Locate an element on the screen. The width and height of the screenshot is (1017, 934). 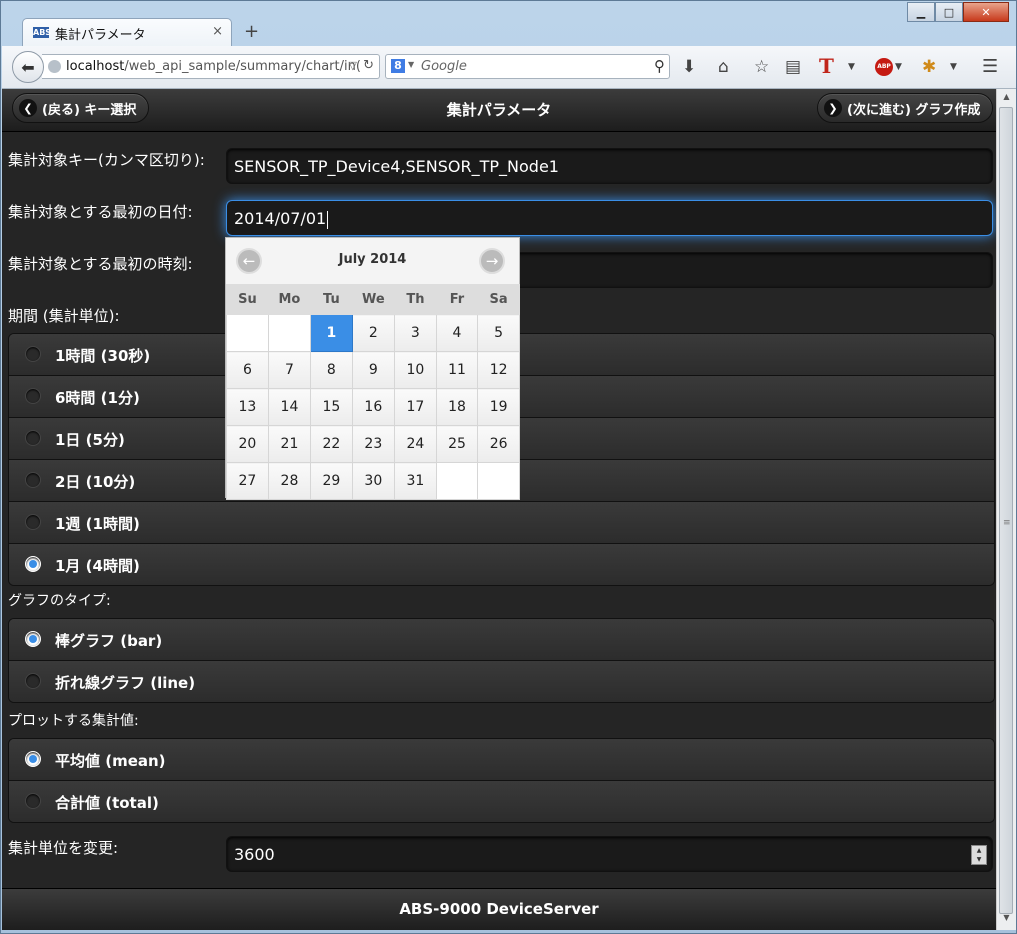
calendar-day: 9 is located at coordinates (373, 370).